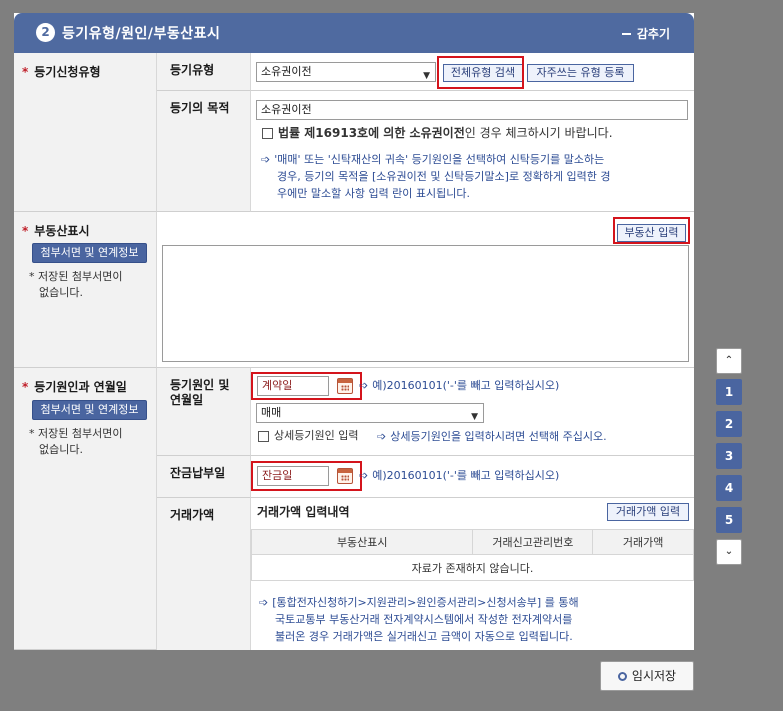 This screenshot has height=711, width=783. I want to click on minus-icon, so click(626, 33).